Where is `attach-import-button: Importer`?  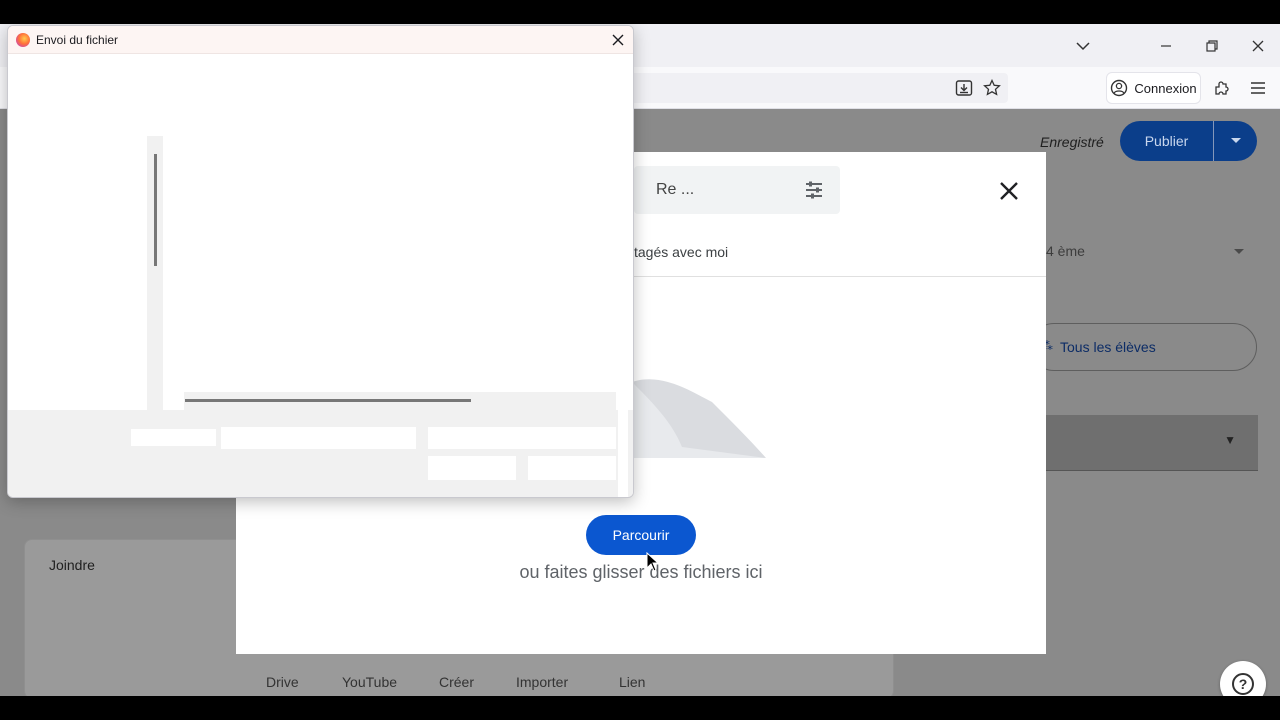 attach-import-button: Importer is located at coordinates (542, 682).